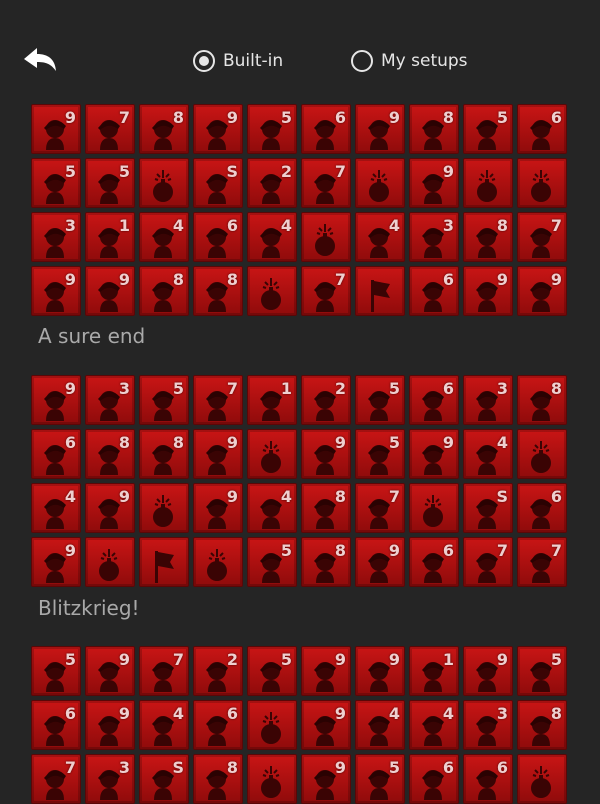 Image resolution: width=600 pixels, height=804 pixels. I want to click on builtin-radio-icon, so click(204, 61).